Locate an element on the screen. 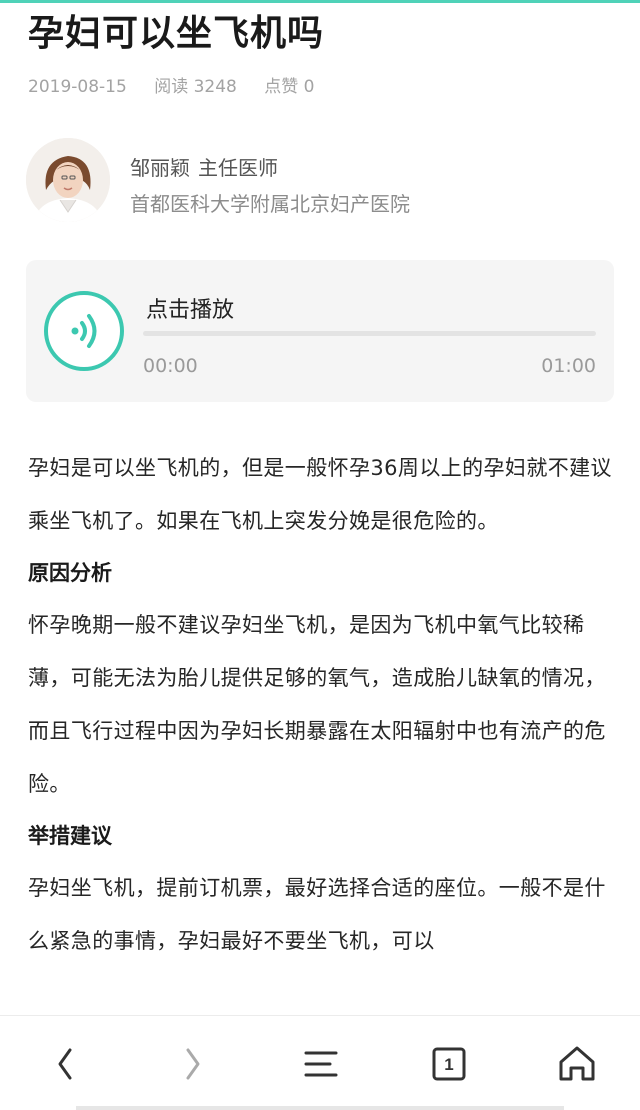  like-count: 点赞 0 is located at coordinates (289, 87).